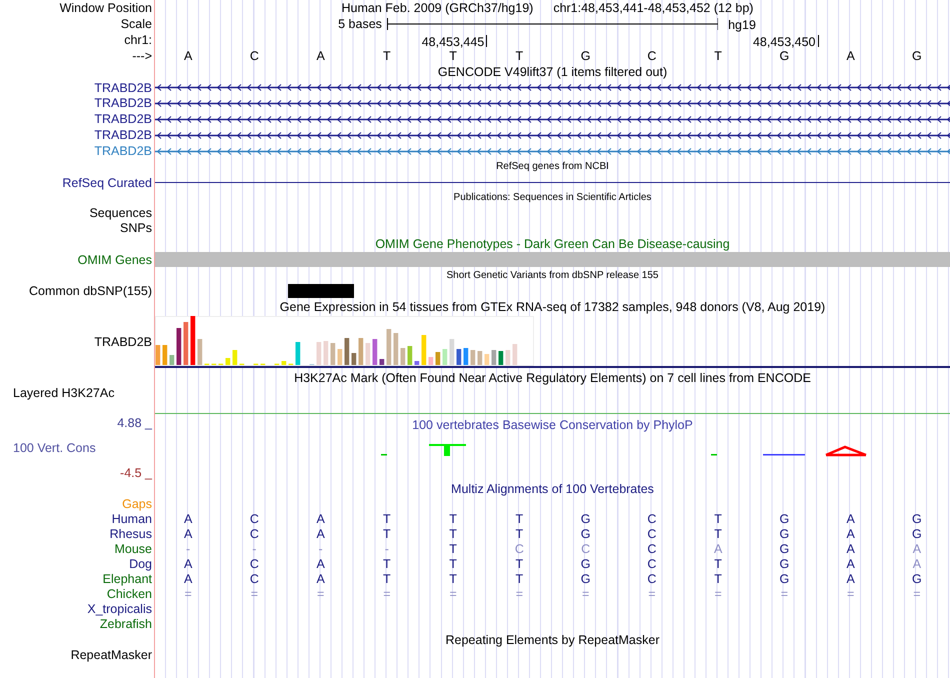  Describe the element at coordinates (133, 549) in the screenshot. I see `species-label: Mouse` at that location.